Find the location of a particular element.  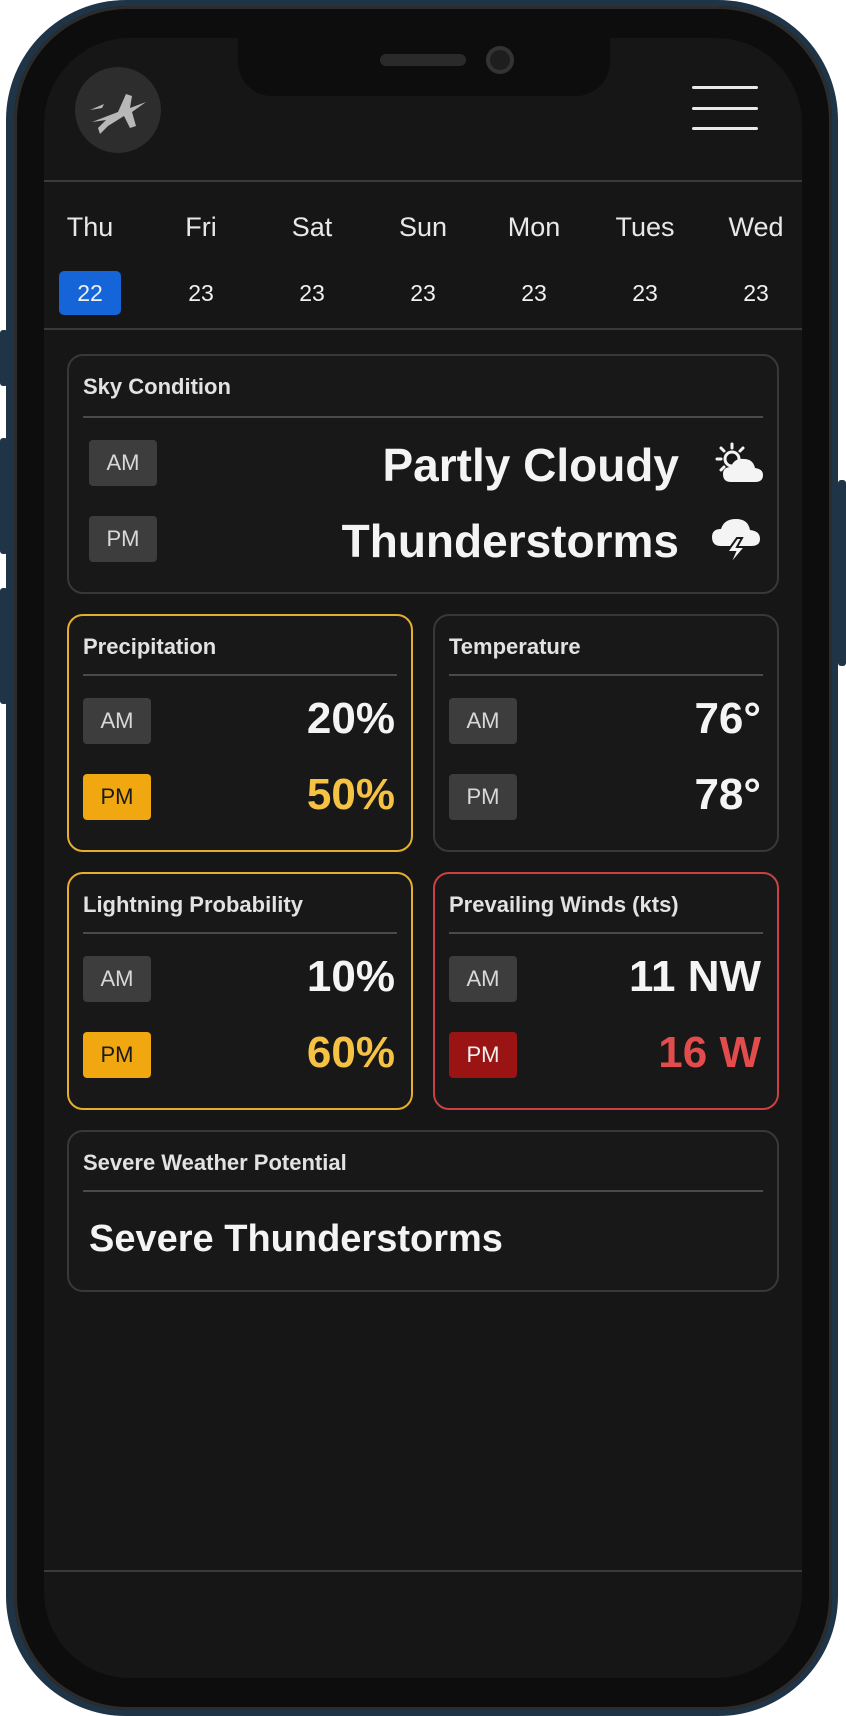

partly-cloudy-icon is located at coordinates (739, 462).